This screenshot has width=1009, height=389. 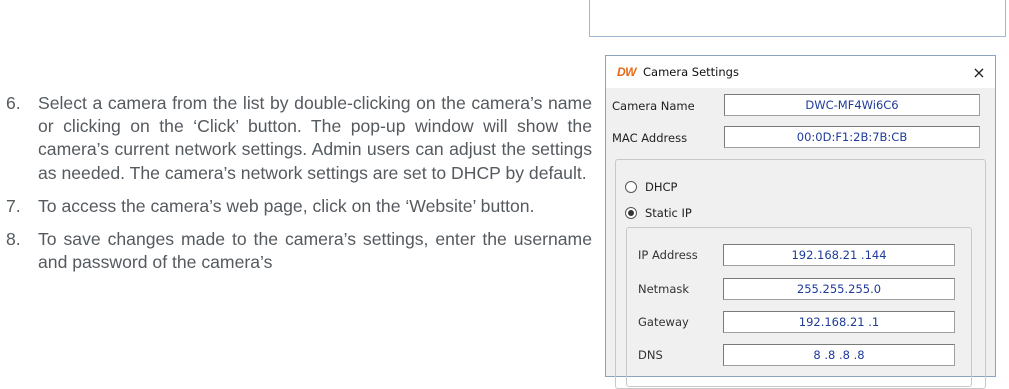 I want to click on close-button: ×, so click(x=979, y=72).